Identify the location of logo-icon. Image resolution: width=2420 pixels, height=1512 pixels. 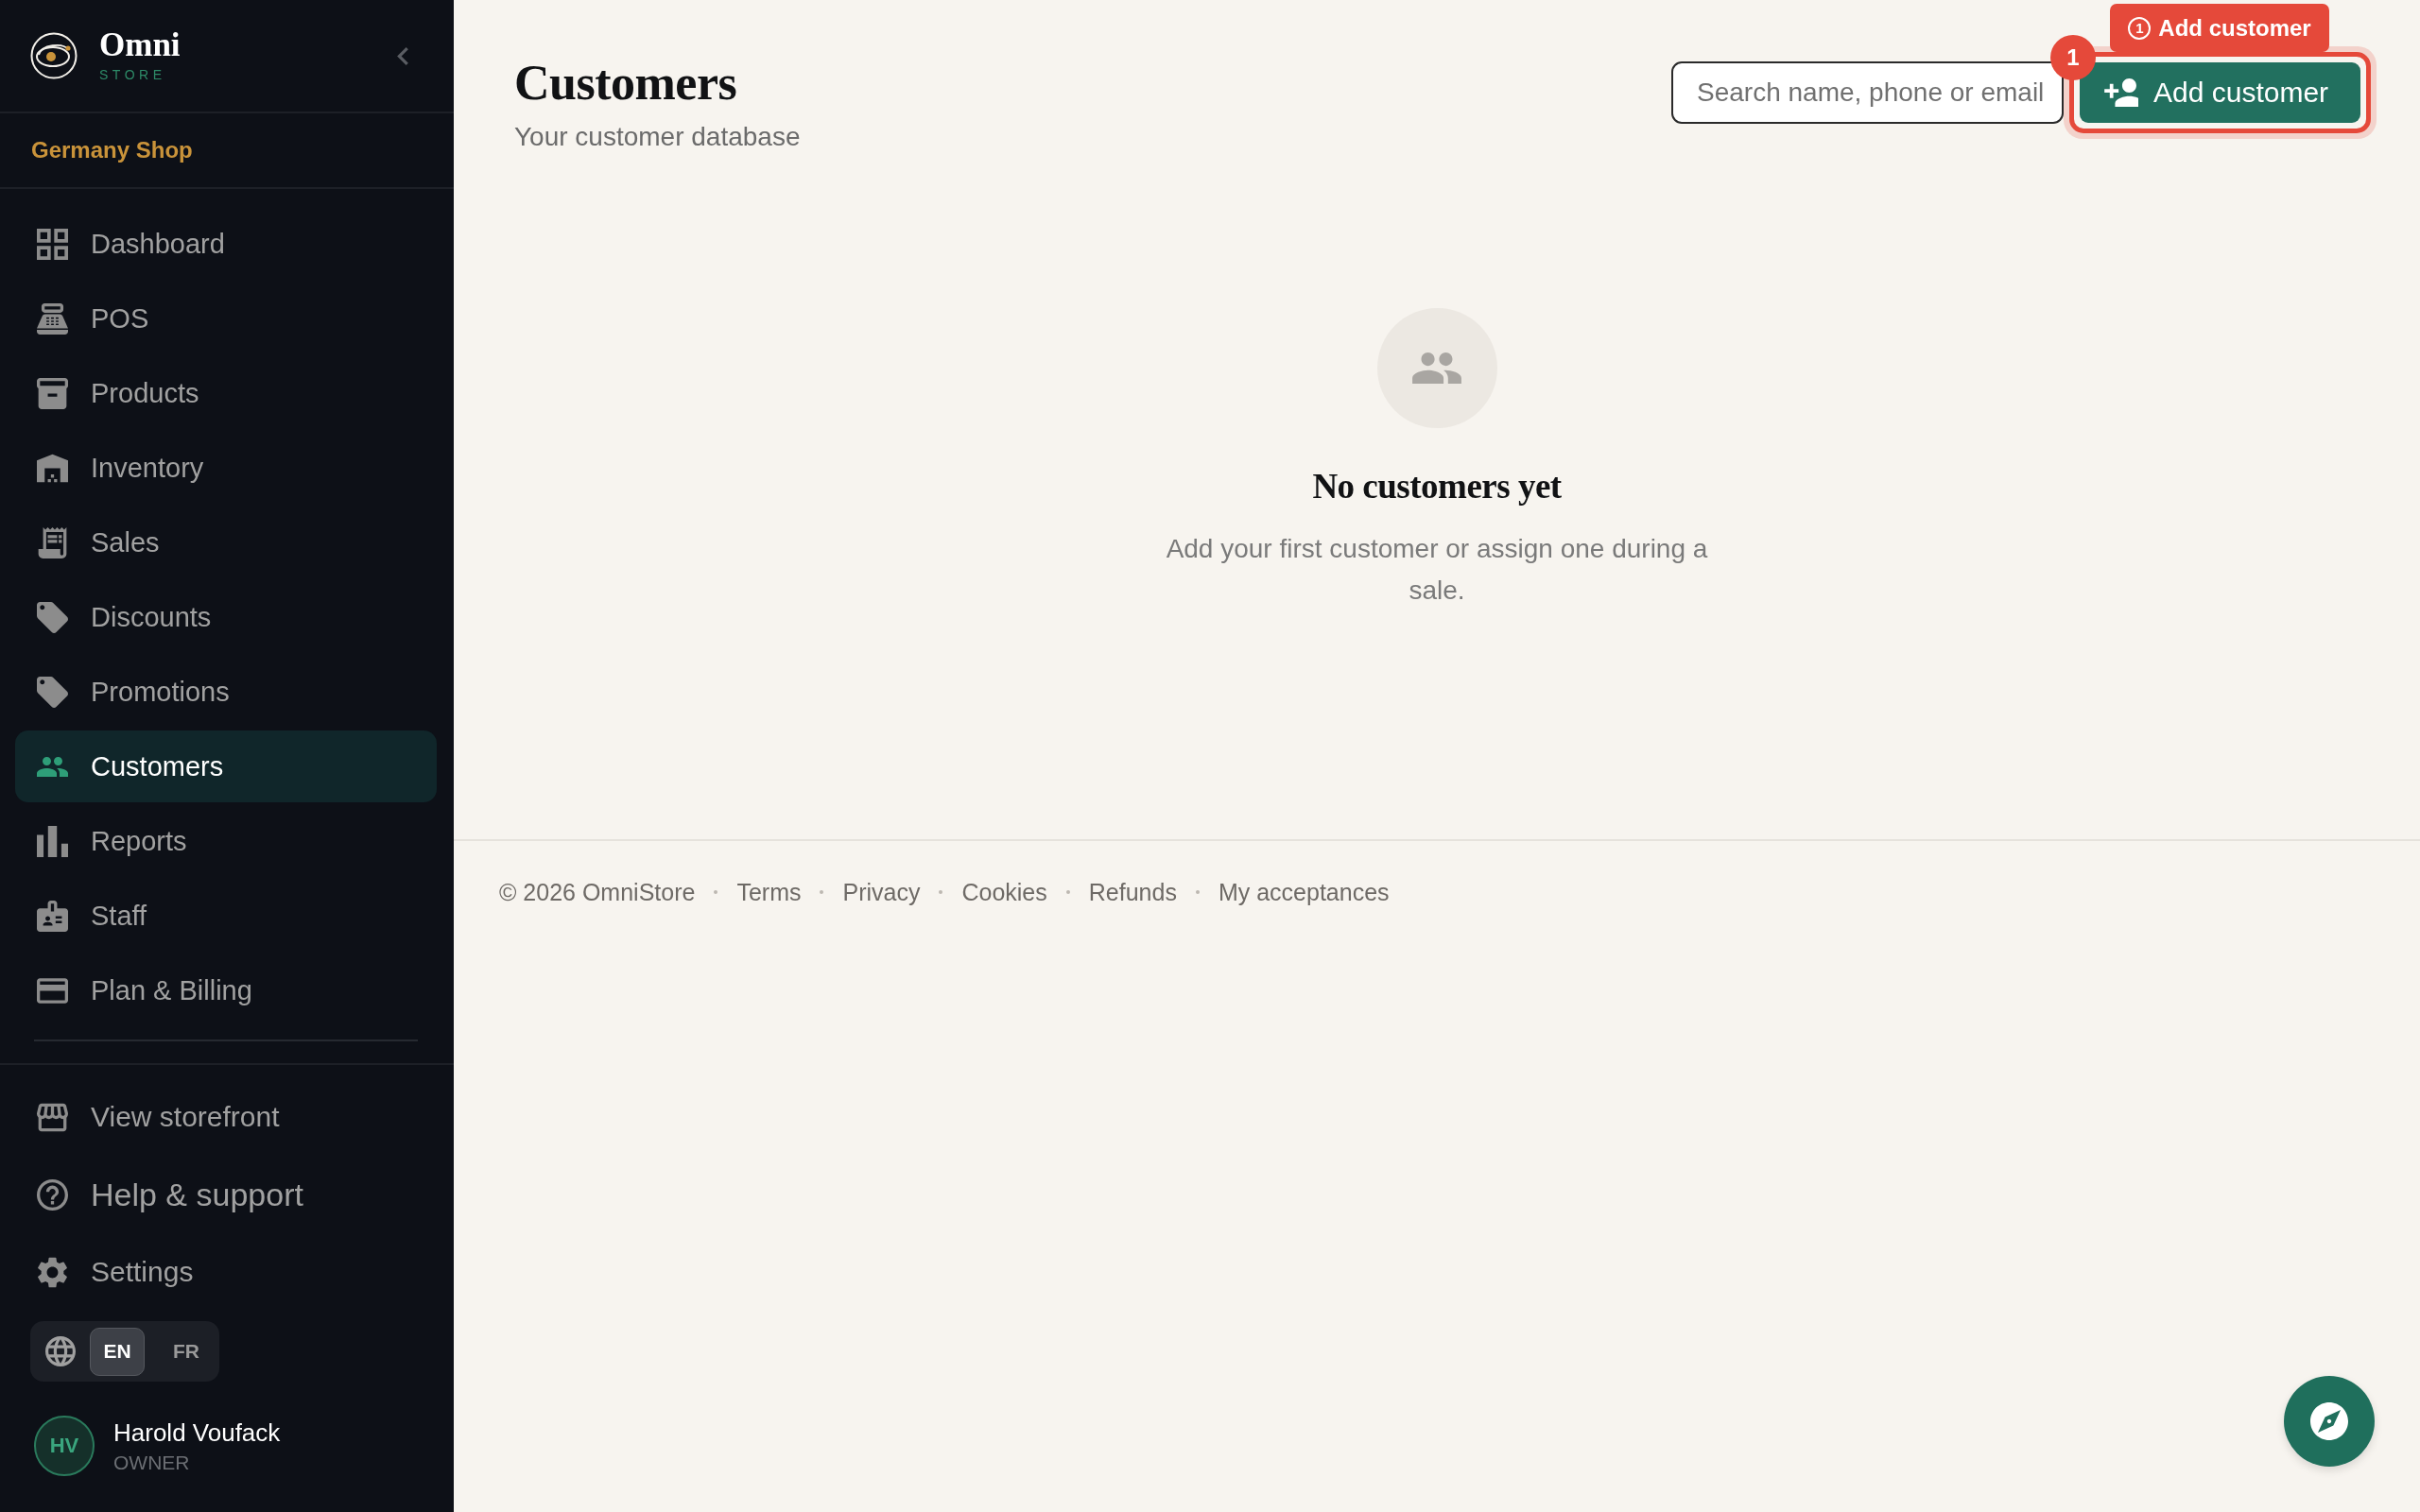
(54, 55).